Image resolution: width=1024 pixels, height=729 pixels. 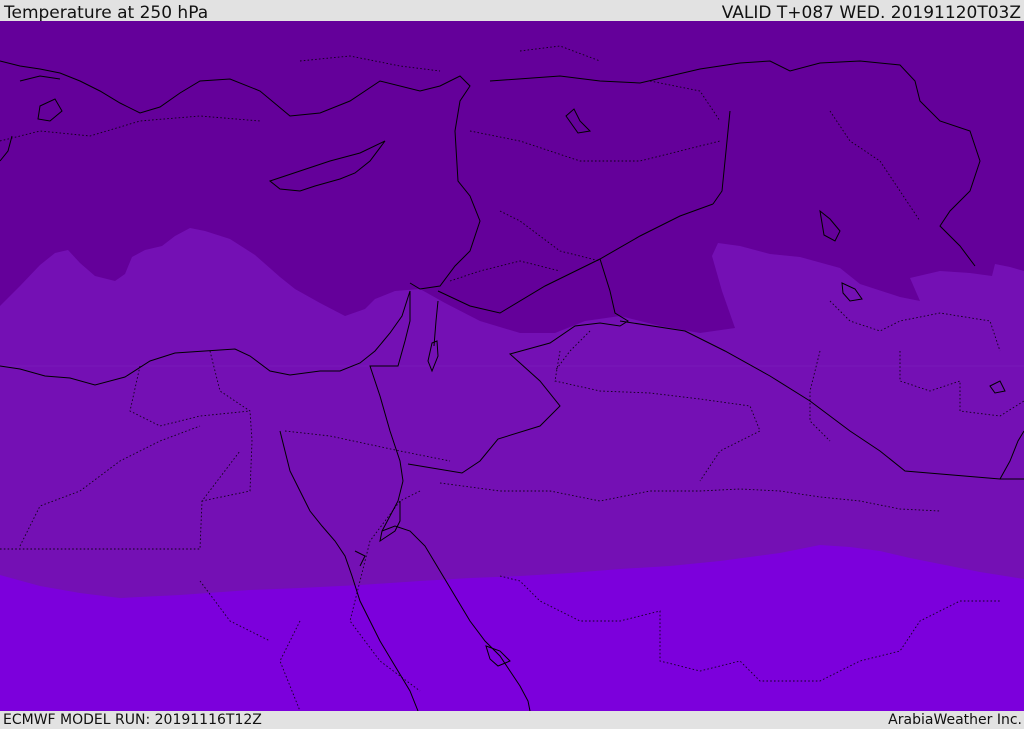 What do you see at coordinates (955, 720) in the screenshot?
I see `credit-label: ArabiaWeather Inc.` at bounding box center [955, 720].